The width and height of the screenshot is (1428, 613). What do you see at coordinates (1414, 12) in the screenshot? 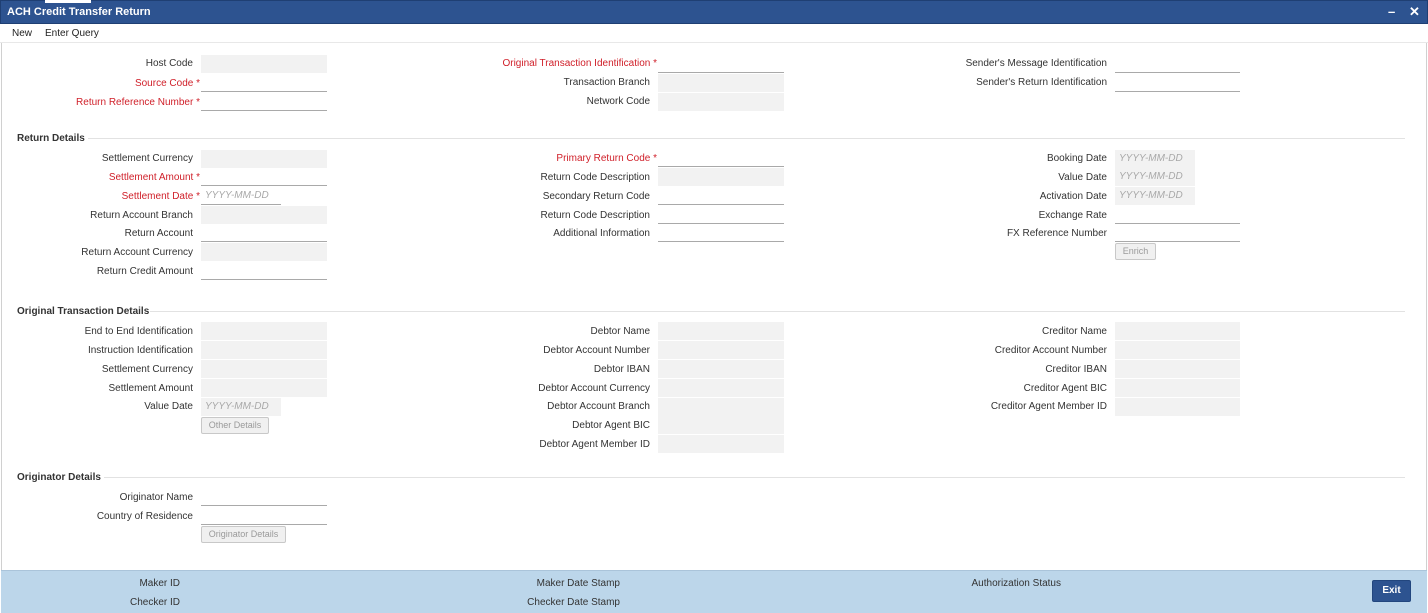
I see `close-icon: ✕` at bounding box center [1414, 12].